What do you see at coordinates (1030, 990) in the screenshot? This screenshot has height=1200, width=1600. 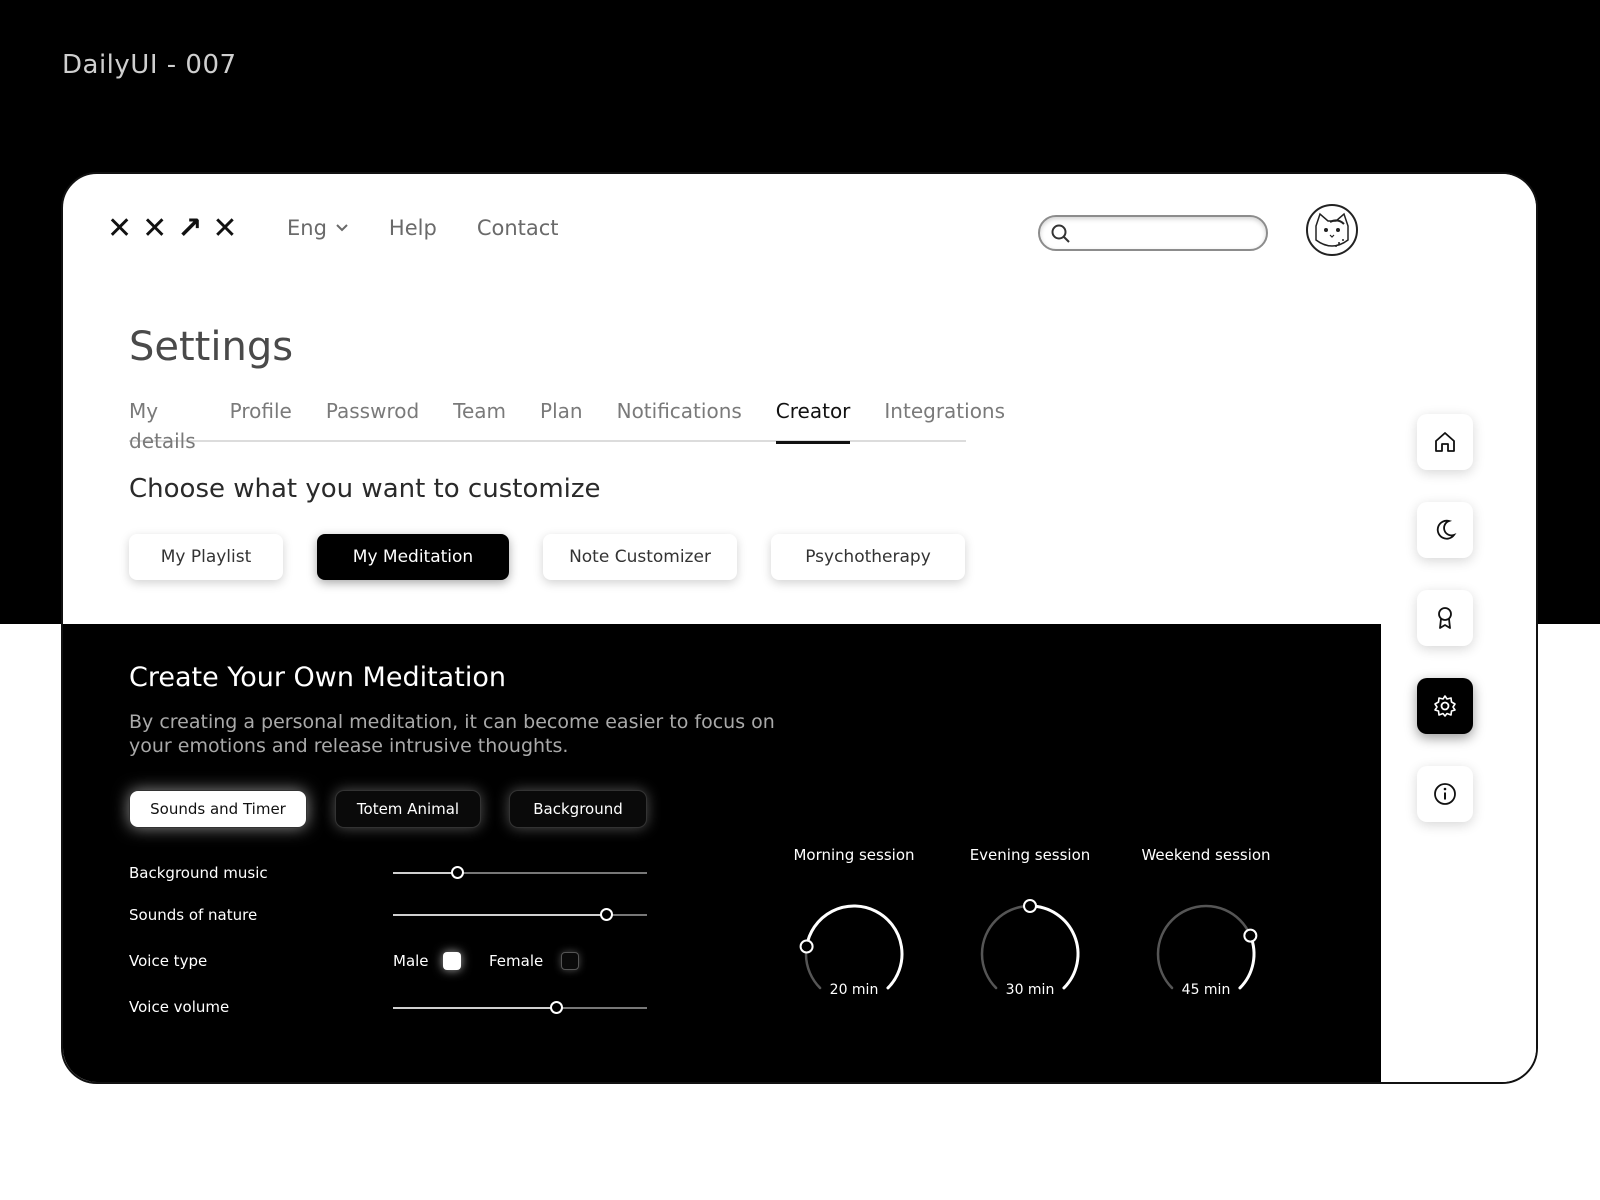 I see `session-duration: 30 min` at bounding box center [1030, 990].